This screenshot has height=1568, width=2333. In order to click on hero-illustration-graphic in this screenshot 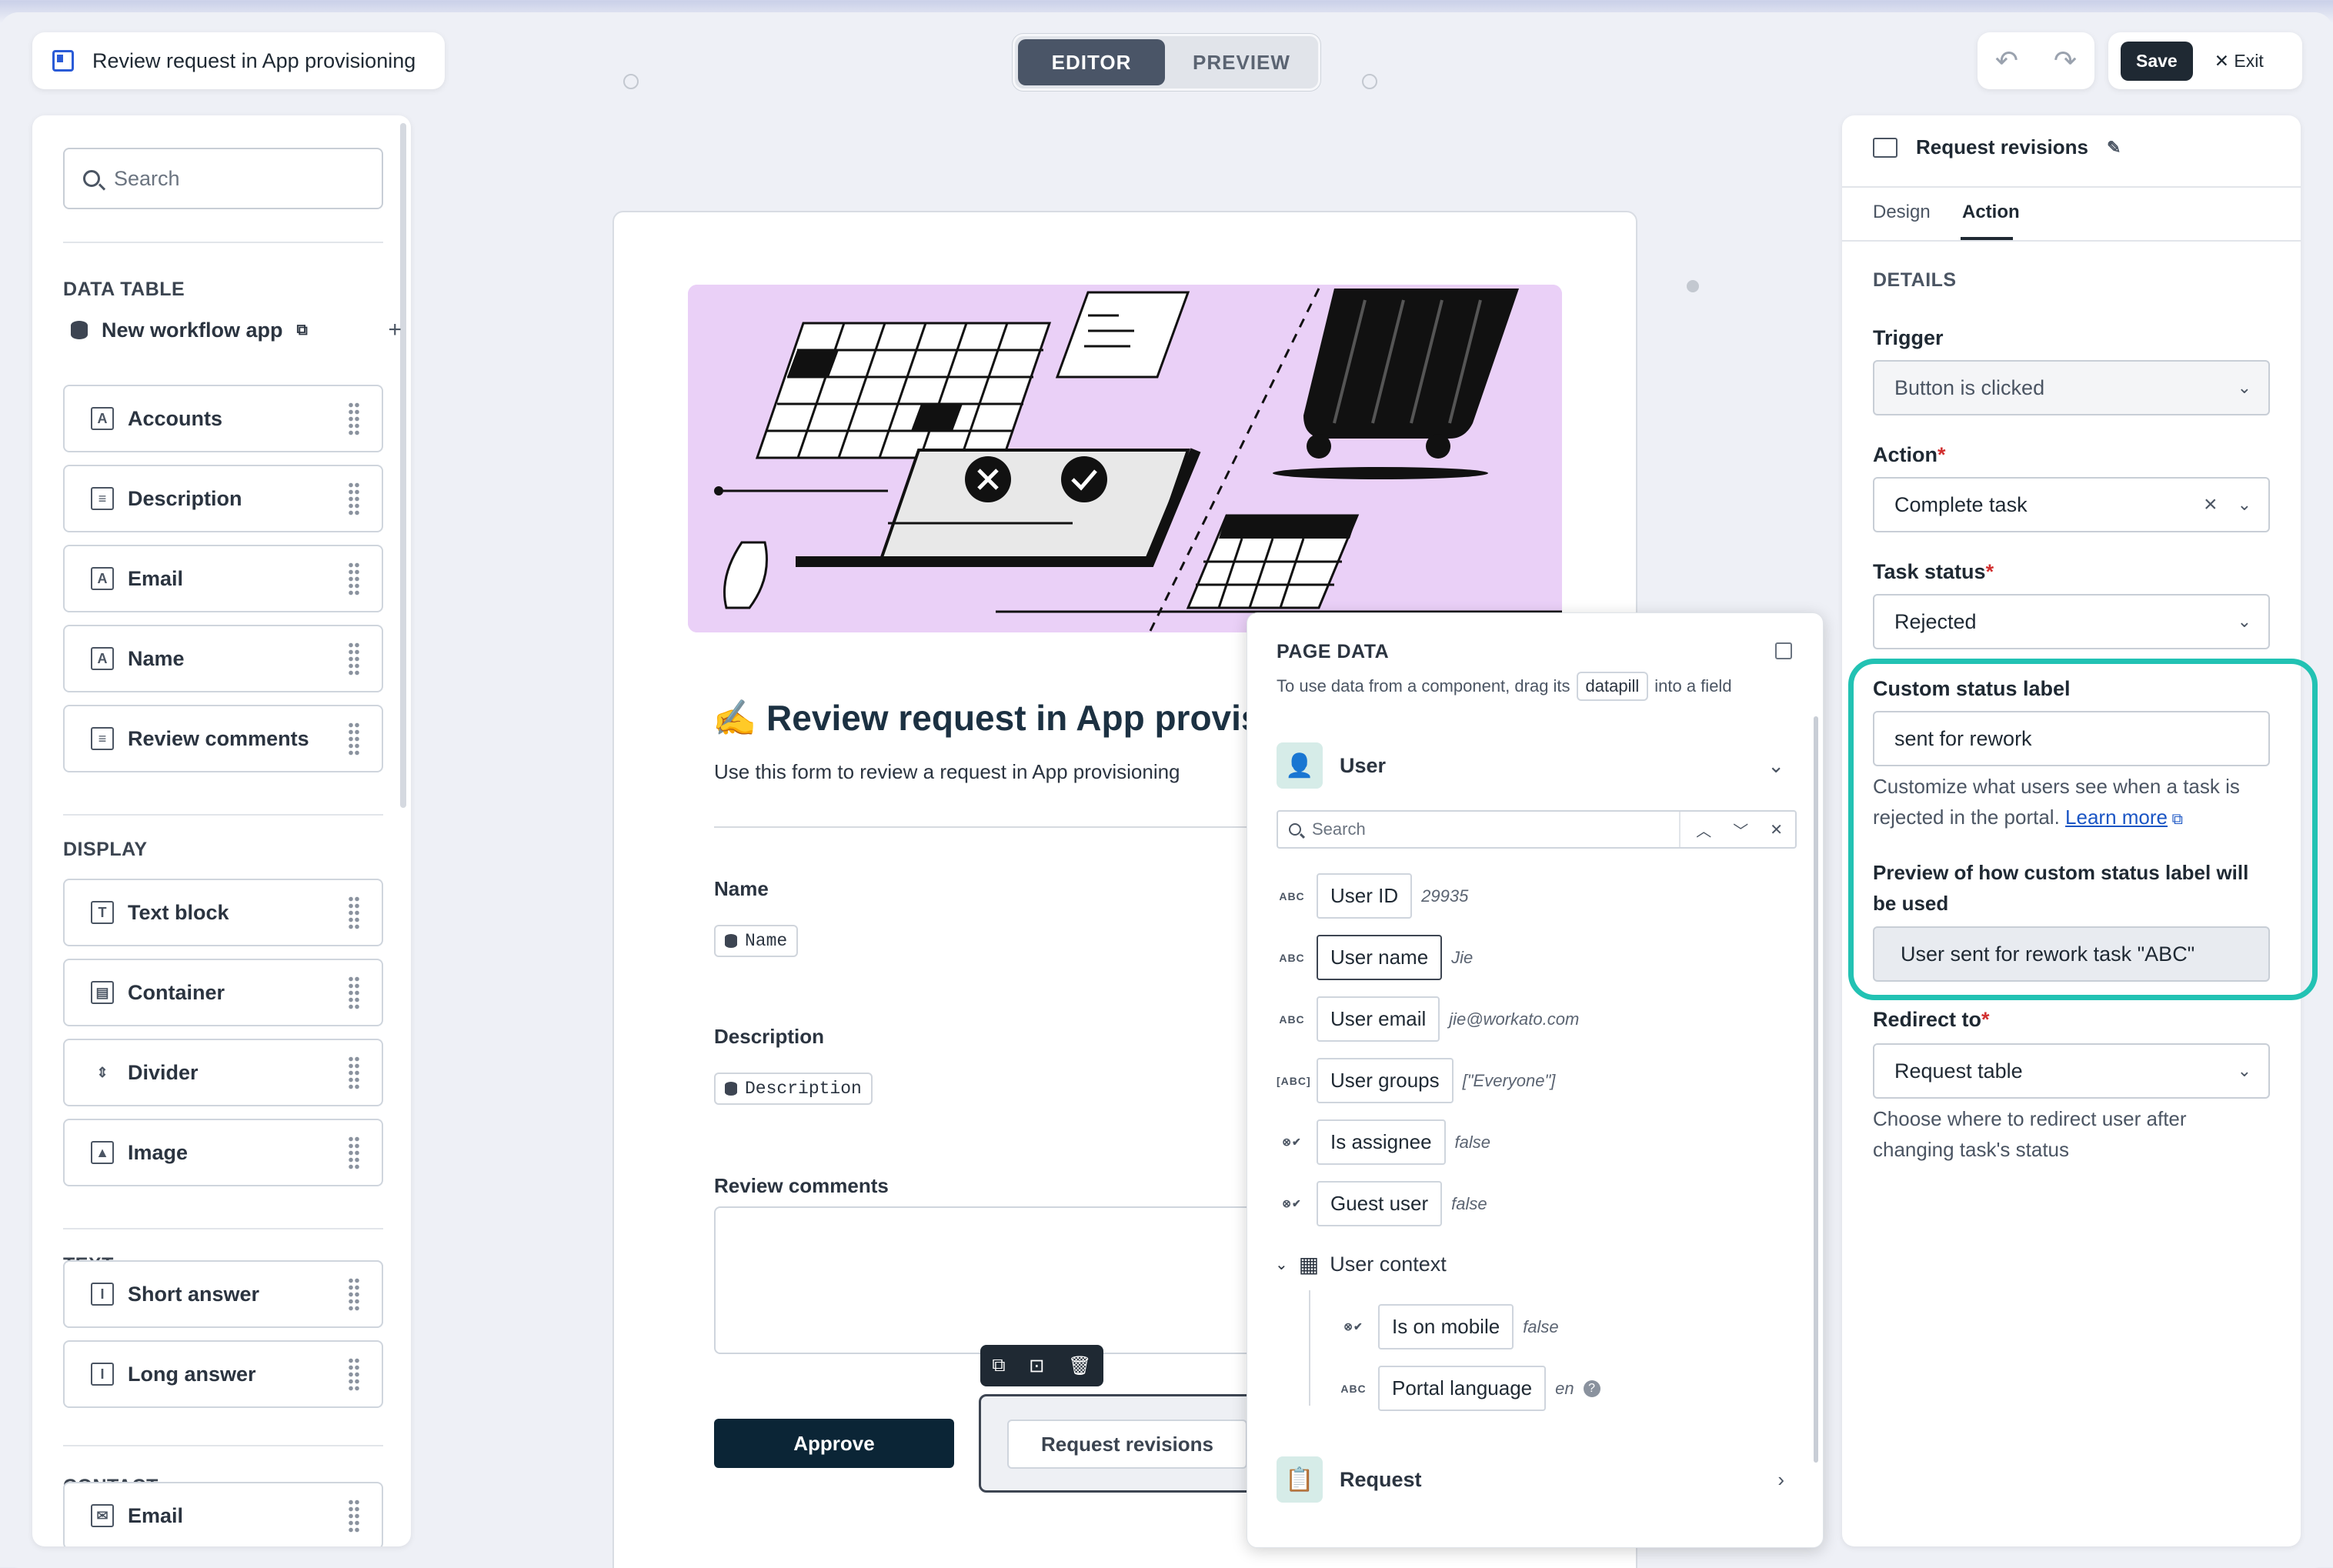, I will do `click(1125, 458)`.